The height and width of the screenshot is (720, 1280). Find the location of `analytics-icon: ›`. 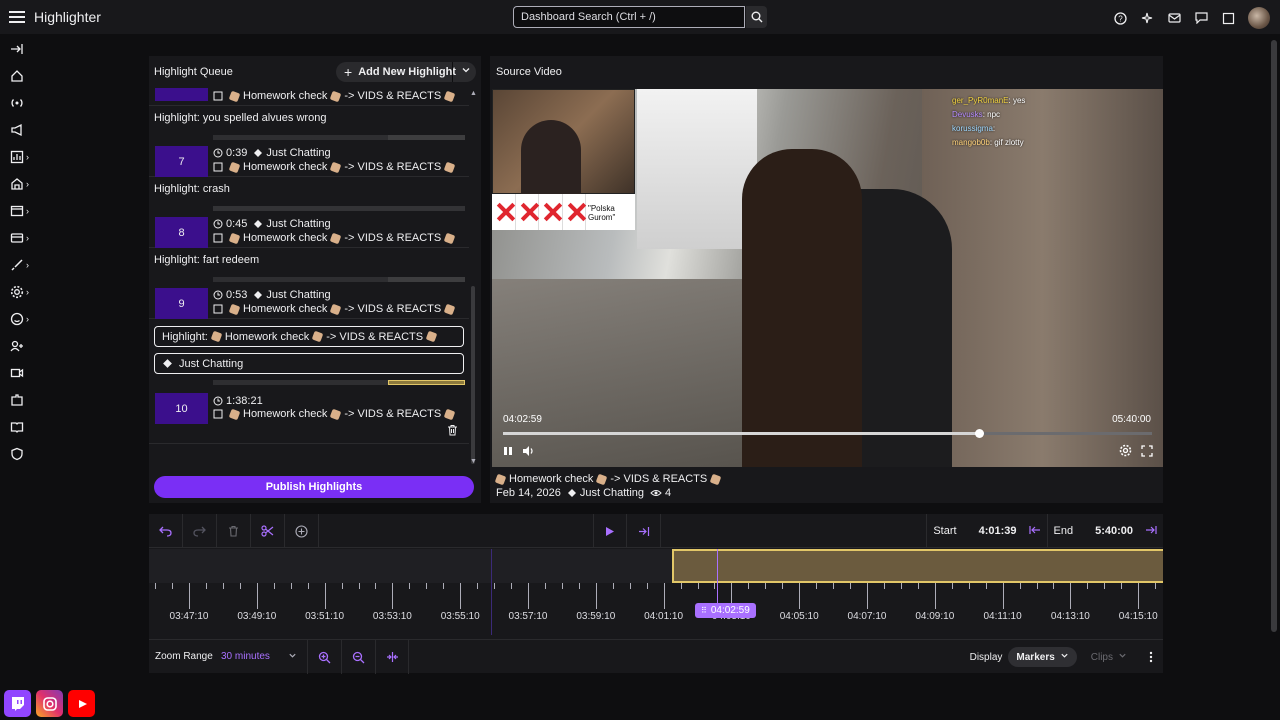

analytics-icon: › is located at coordinates (22, 157).